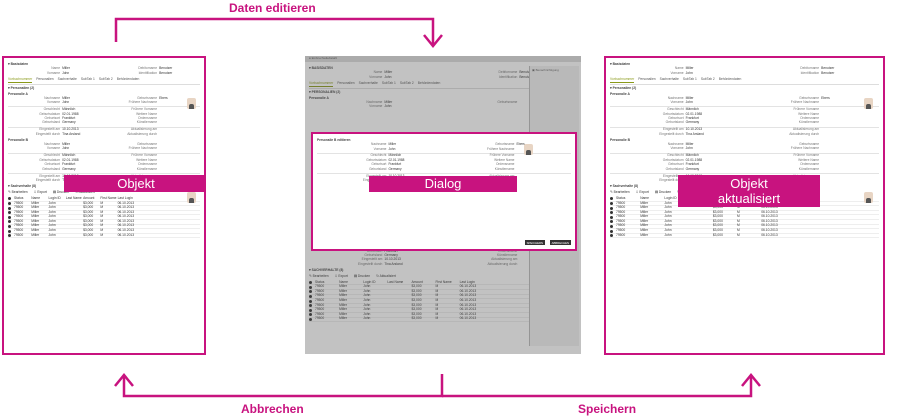 This screenshot has height=419, width=898. I want to click on edit-arrow, so click(274, 31).